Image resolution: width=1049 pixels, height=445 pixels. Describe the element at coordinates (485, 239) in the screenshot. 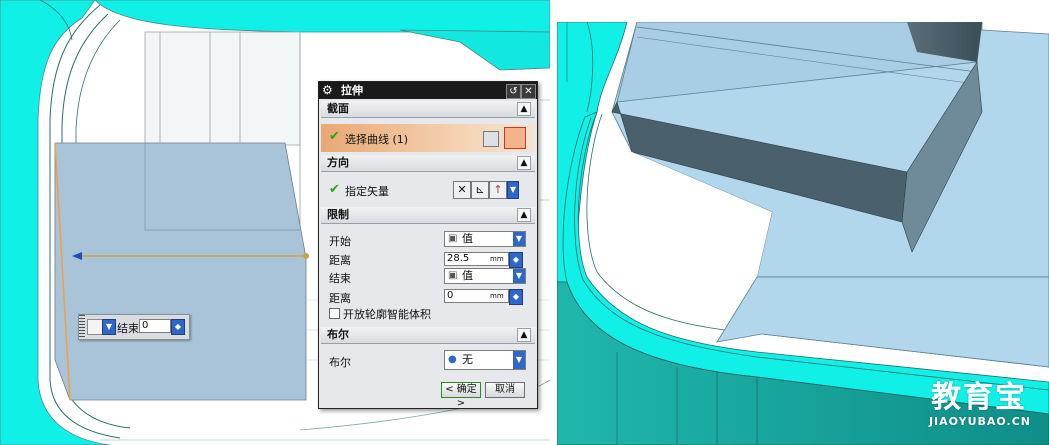

I see `start-option-select: ▣ 值 ▼` at that location.